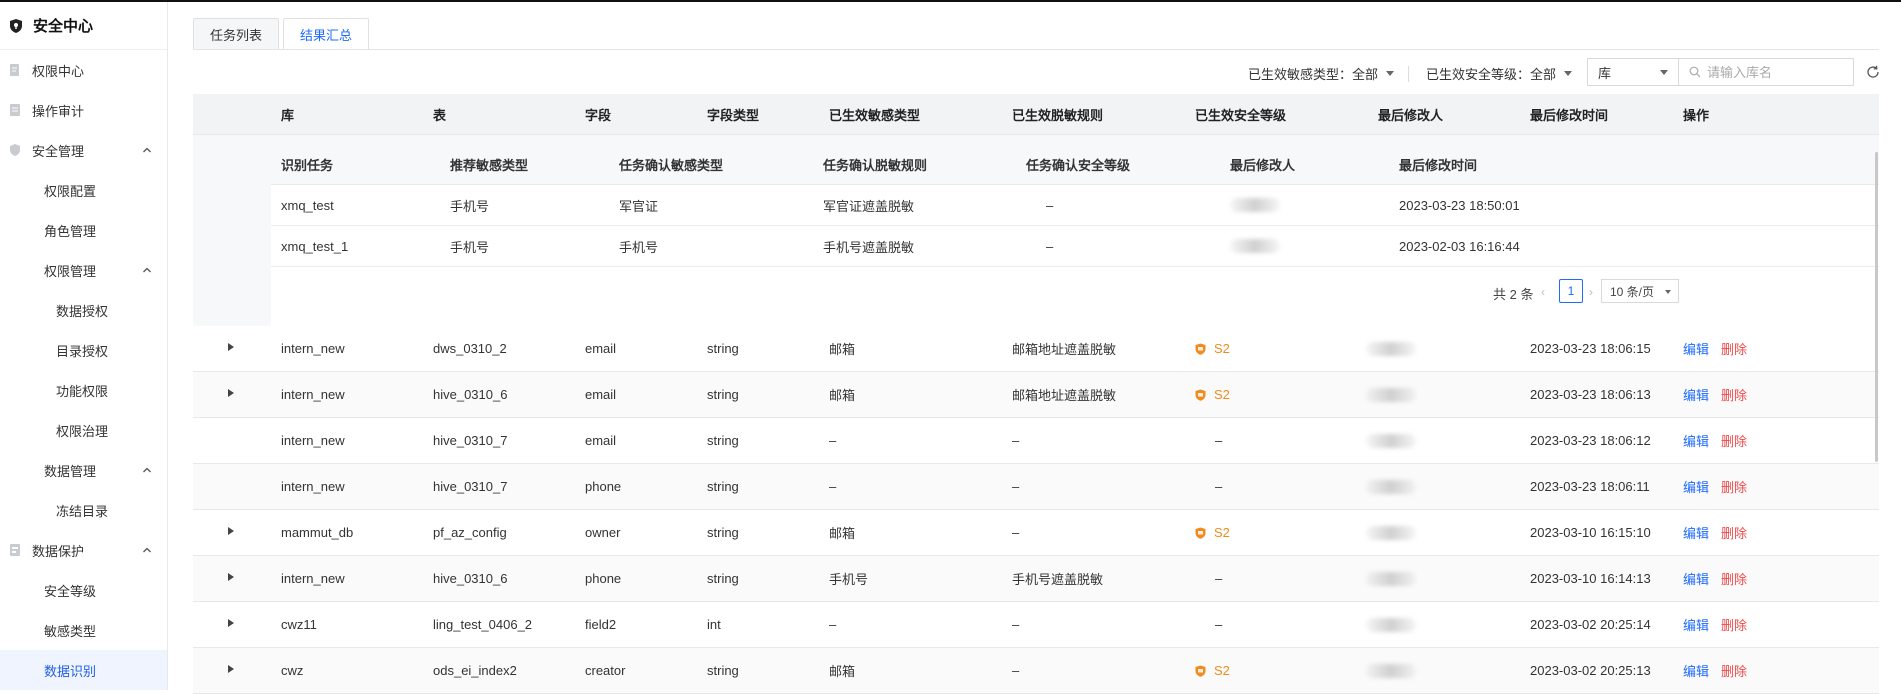  I want to click on tab-task-list: 任务列表, so click(236, 34).